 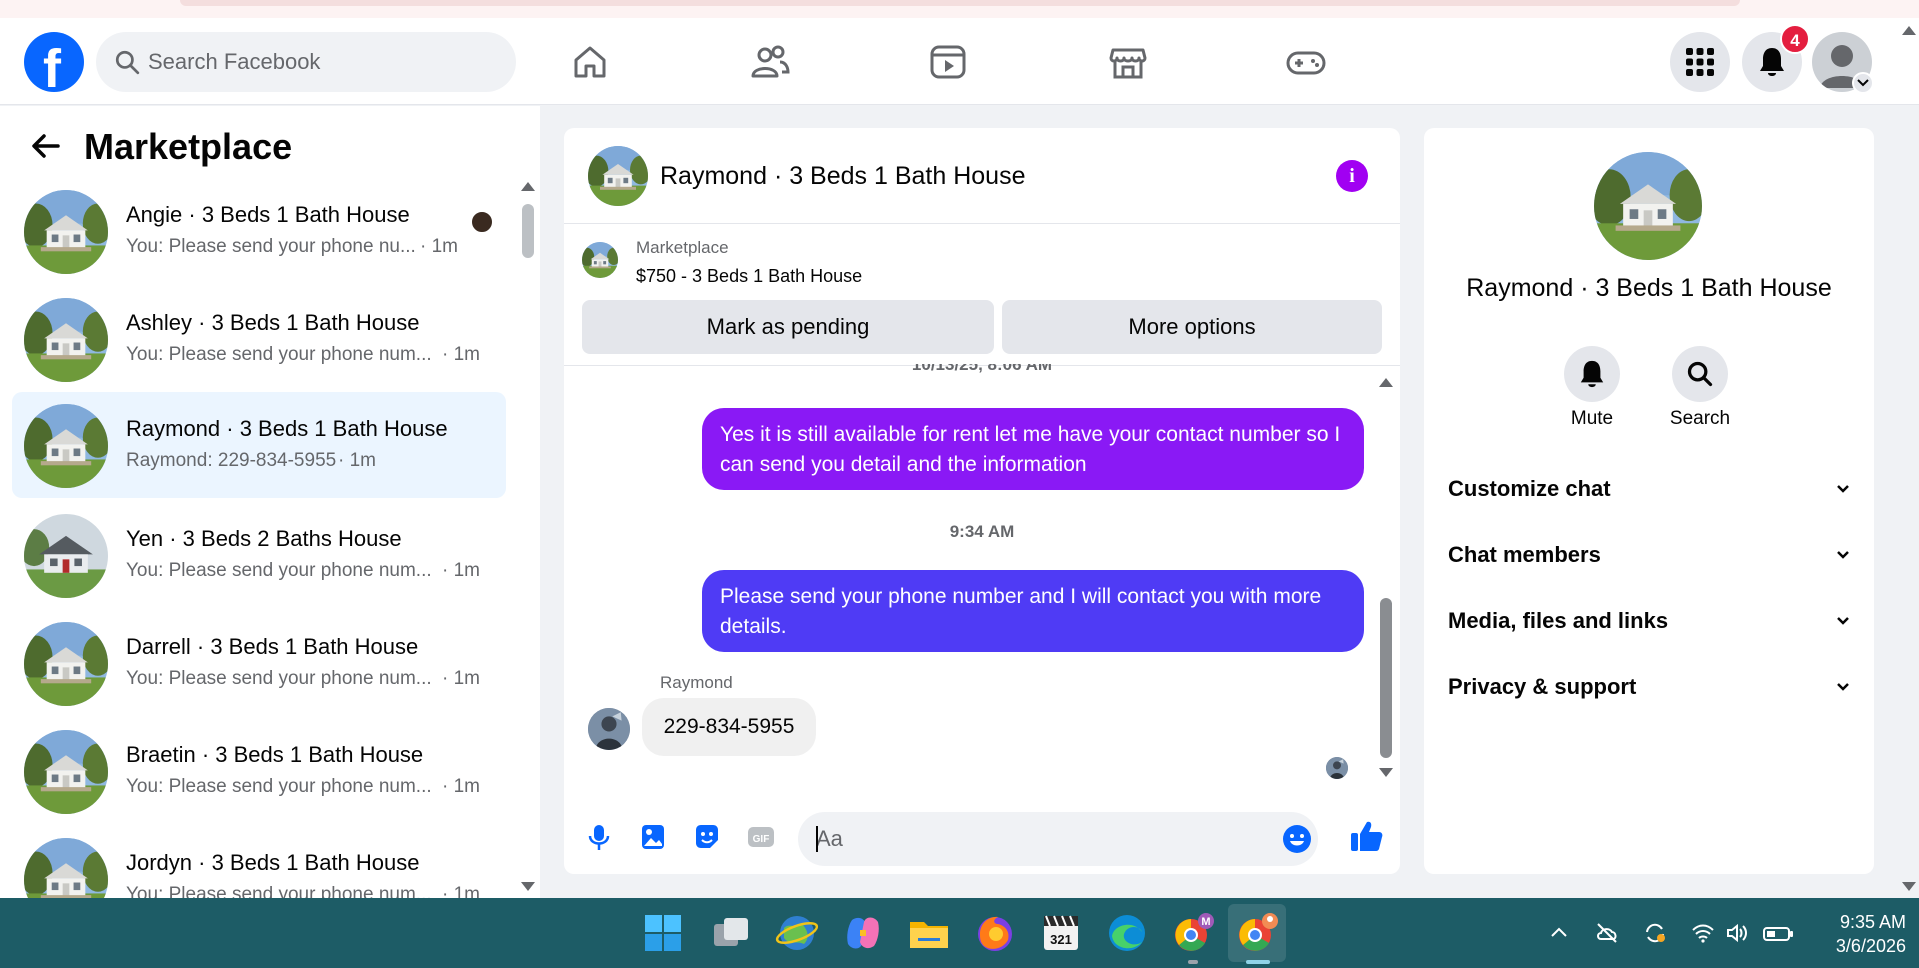 I want to click on chevron-up-icon, so click(x=1559, y=933).